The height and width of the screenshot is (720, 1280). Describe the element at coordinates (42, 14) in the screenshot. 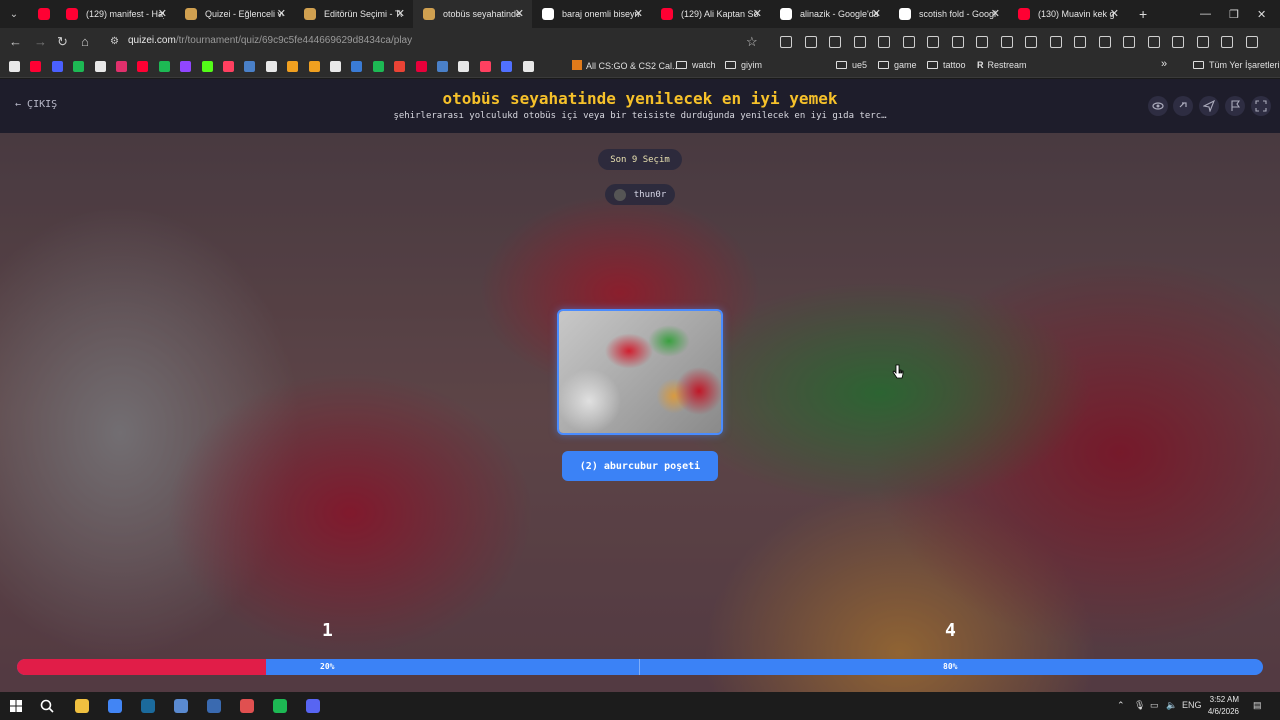

I see `browser-tab` at that location.